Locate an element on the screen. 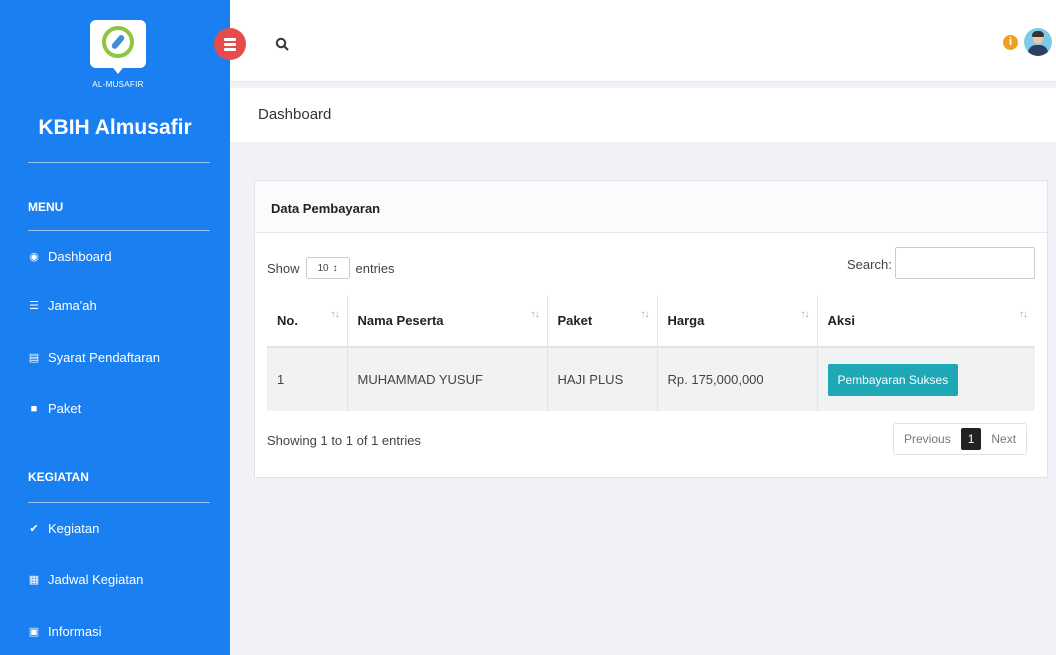 Image resolution: width=1056 pixels, height=655 pixels. image-icon: ▣ is located at coordinates (34, 631).